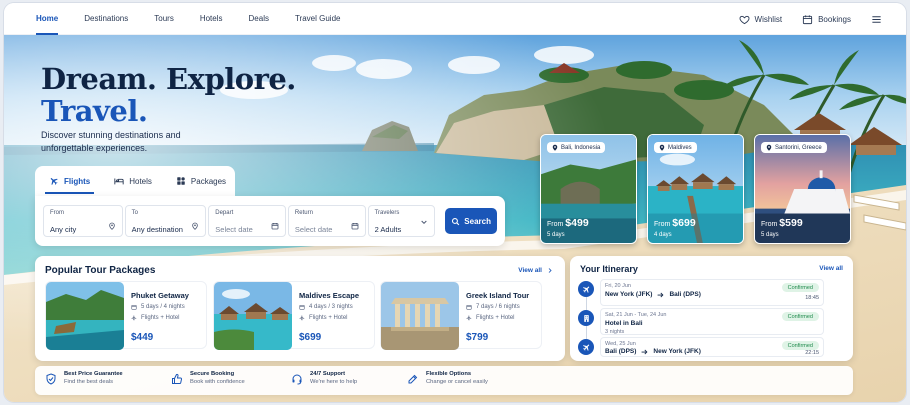 This screenshot has width=910, height=405. I want to click on package-price: $799, so click(477, 337).